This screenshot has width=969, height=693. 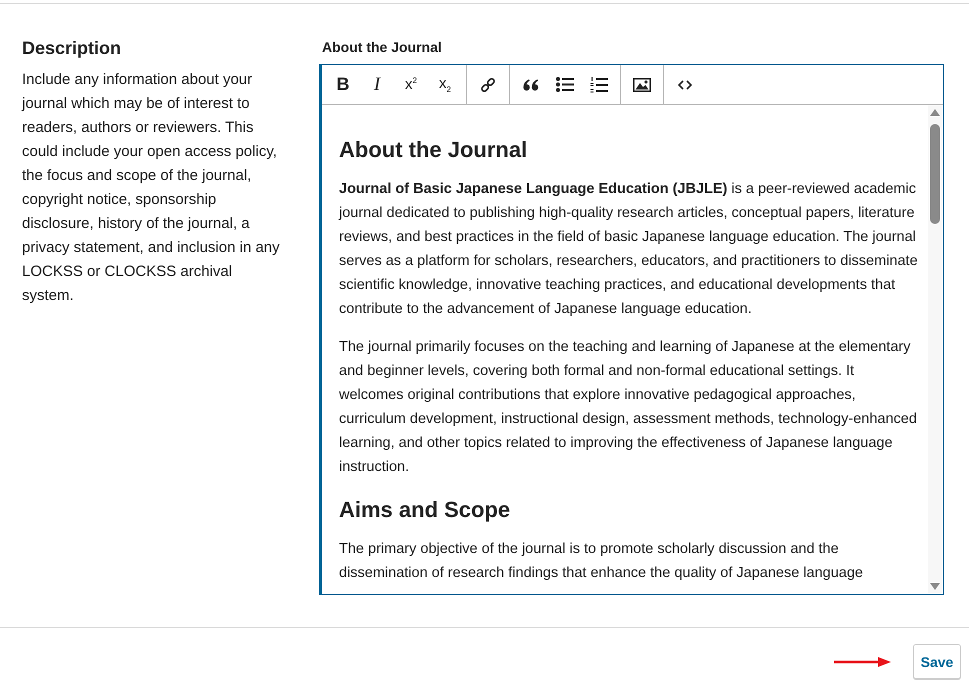 What do you see at coordinates (628, 407) in the screenshot?
I see `content-paragraph: The journal primarily focuses on the teaching and learning of Japanese at the elementary and beginner levels, covering both formal and non-formal educational settings. It welcomes original contributions that explore innovative pedagogical approaches, curriculum development, instructional design, assessment methods, technology-enhanced learning, and other topics related to improving the effectiveness of Japanese language instruction.` at bounding box center [628, 407].